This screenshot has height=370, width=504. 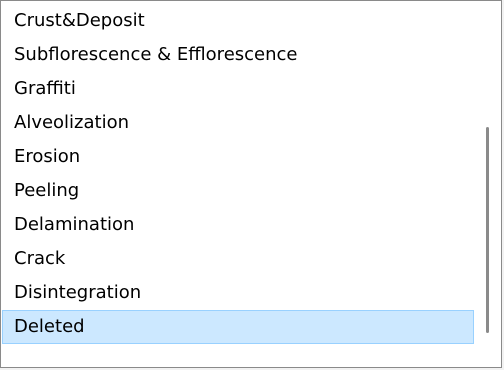 I want to click on list-item-subflorescence-efflorescence: Subflorescence & Efflorescence, so click(x=238, y=55).